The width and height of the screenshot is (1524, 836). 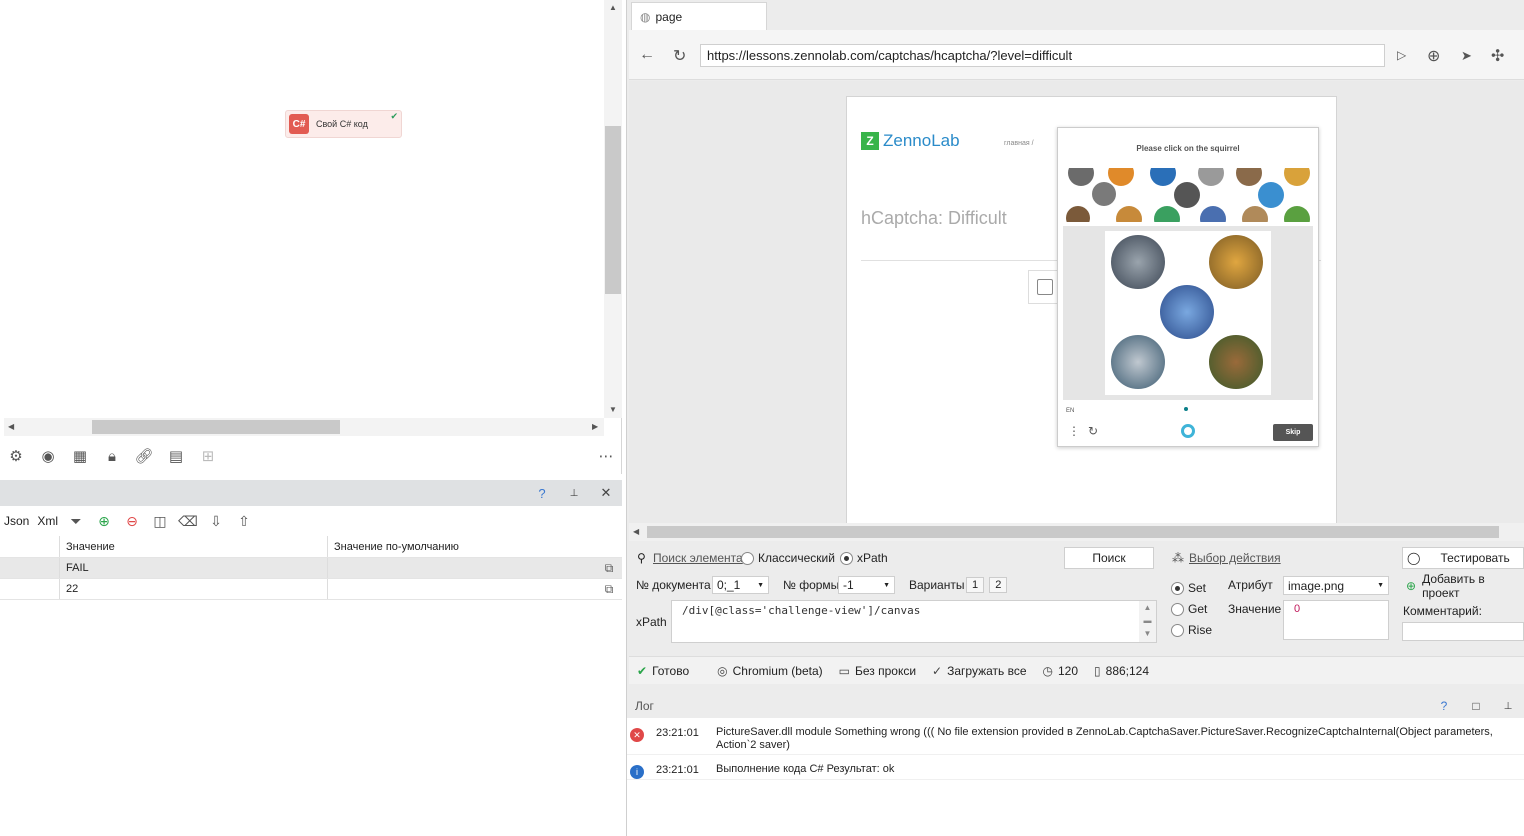 What do you see at coordinates (1188, 588) in the screenshot?
I see `radio-set: Set` at bounding box center [1188, 588].